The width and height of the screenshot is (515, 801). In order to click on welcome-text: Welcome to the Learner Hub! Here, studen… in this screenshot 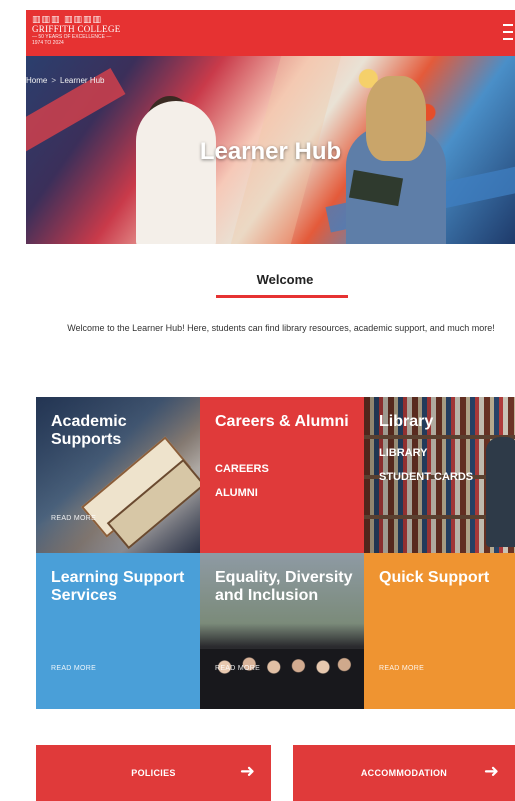, I will do `click(281, 328)`.